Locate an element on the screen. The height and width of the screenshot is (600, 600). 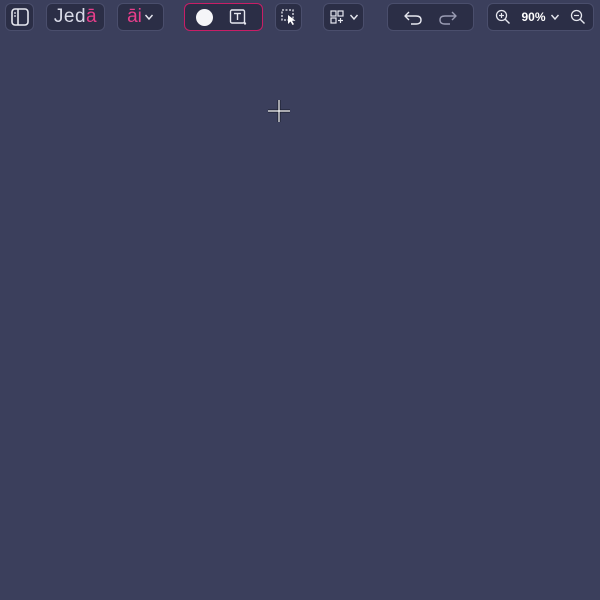
mode-switcher is located at coordinates (223, 17).